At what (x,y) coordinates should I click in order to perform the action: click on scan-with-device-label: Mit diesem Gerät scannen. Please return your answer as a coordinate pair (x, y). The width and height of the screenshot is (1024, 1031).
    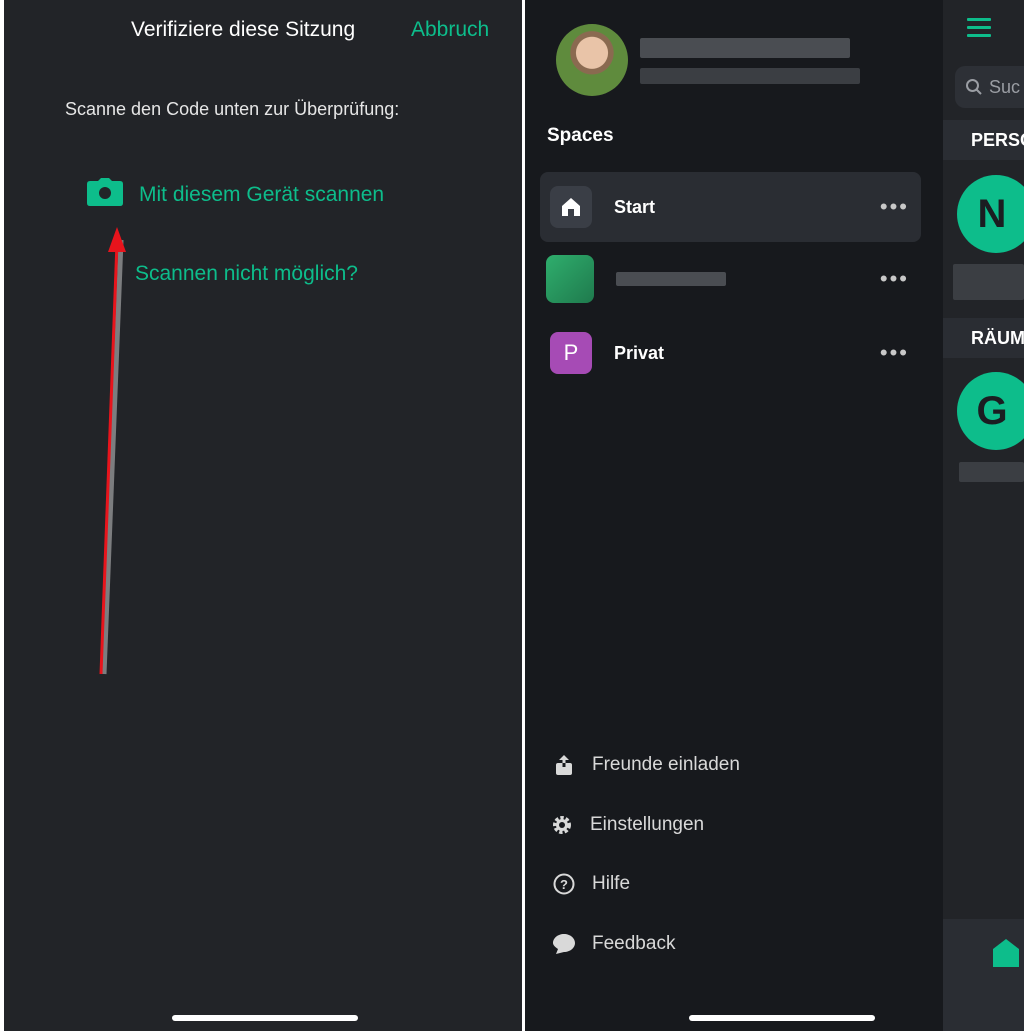
    Looking at the image, I should click on (262, 194).